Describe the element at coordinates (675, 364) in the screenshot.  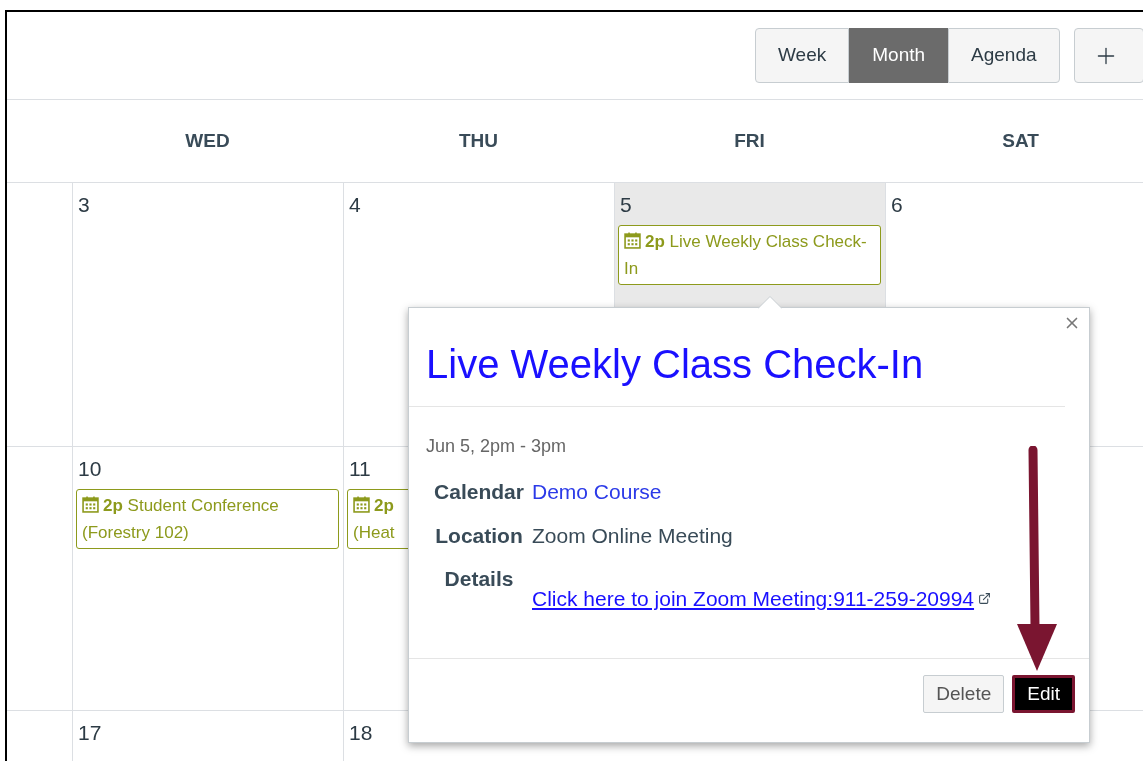
I see `event-title: Live Weekly Class Check-In` at that location.